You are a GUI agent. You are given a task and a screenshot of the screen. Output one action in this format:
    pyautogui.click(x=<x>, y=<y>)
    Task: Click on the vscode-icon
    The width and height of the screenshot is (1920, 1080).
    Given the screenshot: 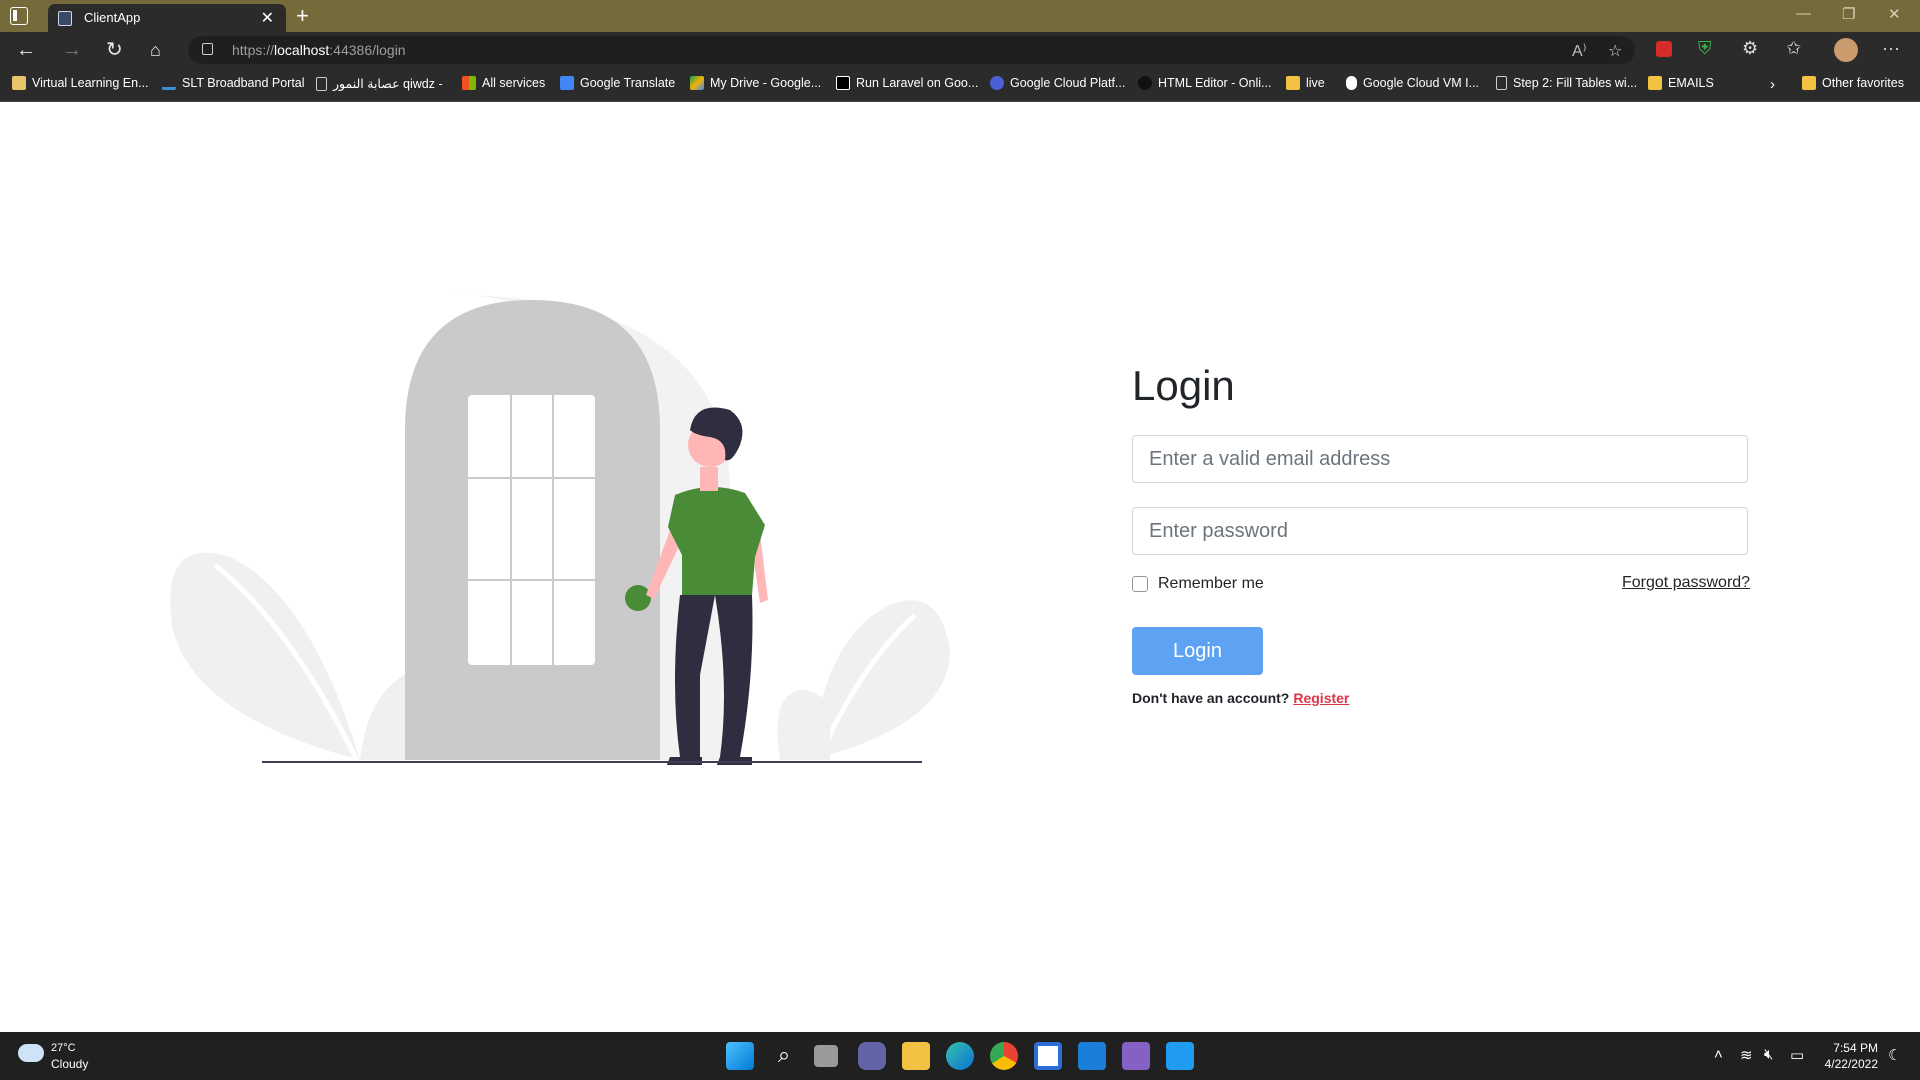 What is the action you would take?
    pyautogui.click(x=1180, y=1056)
    